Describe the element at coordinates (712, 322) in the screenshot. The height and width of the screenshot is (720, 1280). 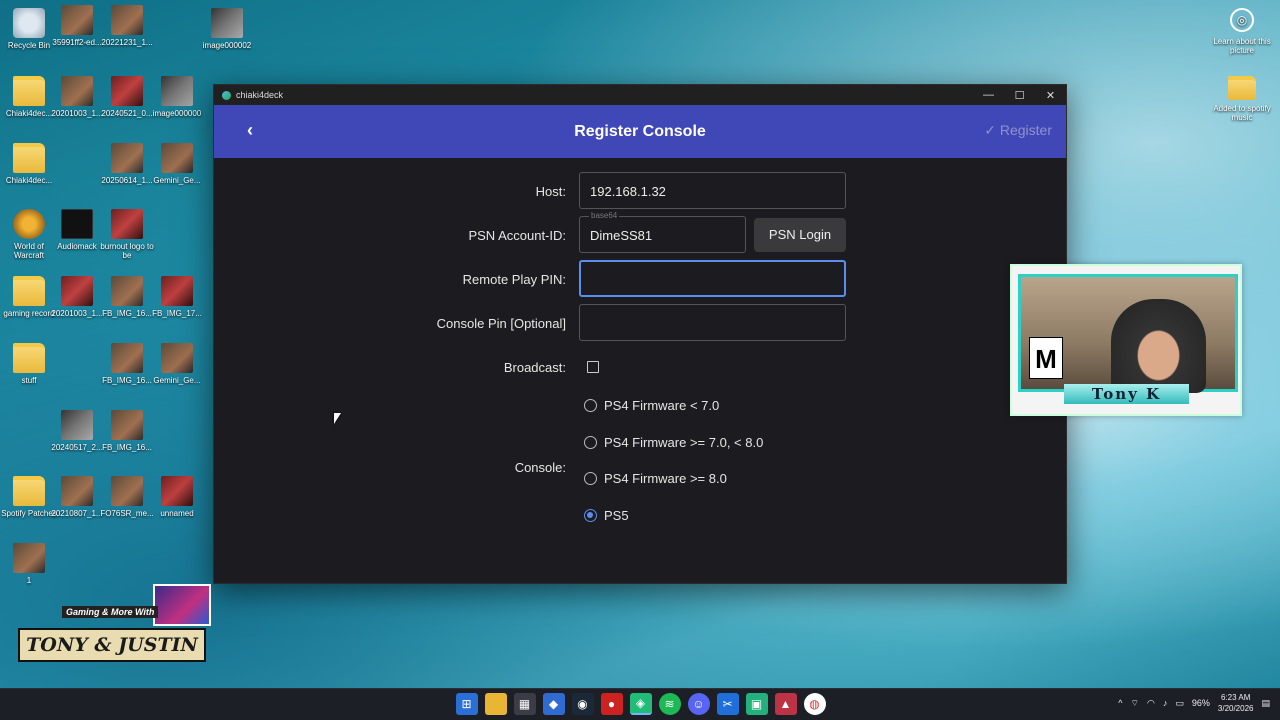
I see `console-pin-input` at that location.